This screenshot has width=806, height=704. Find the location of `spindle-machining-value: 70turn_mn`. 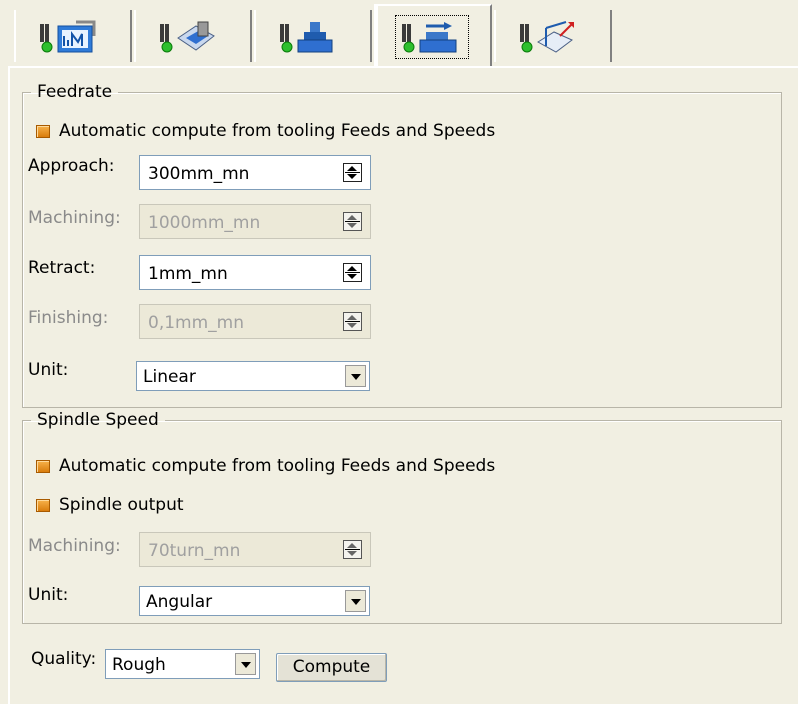

spindle-machining-value: 70turn_mn is located at coordinates (194, 551).